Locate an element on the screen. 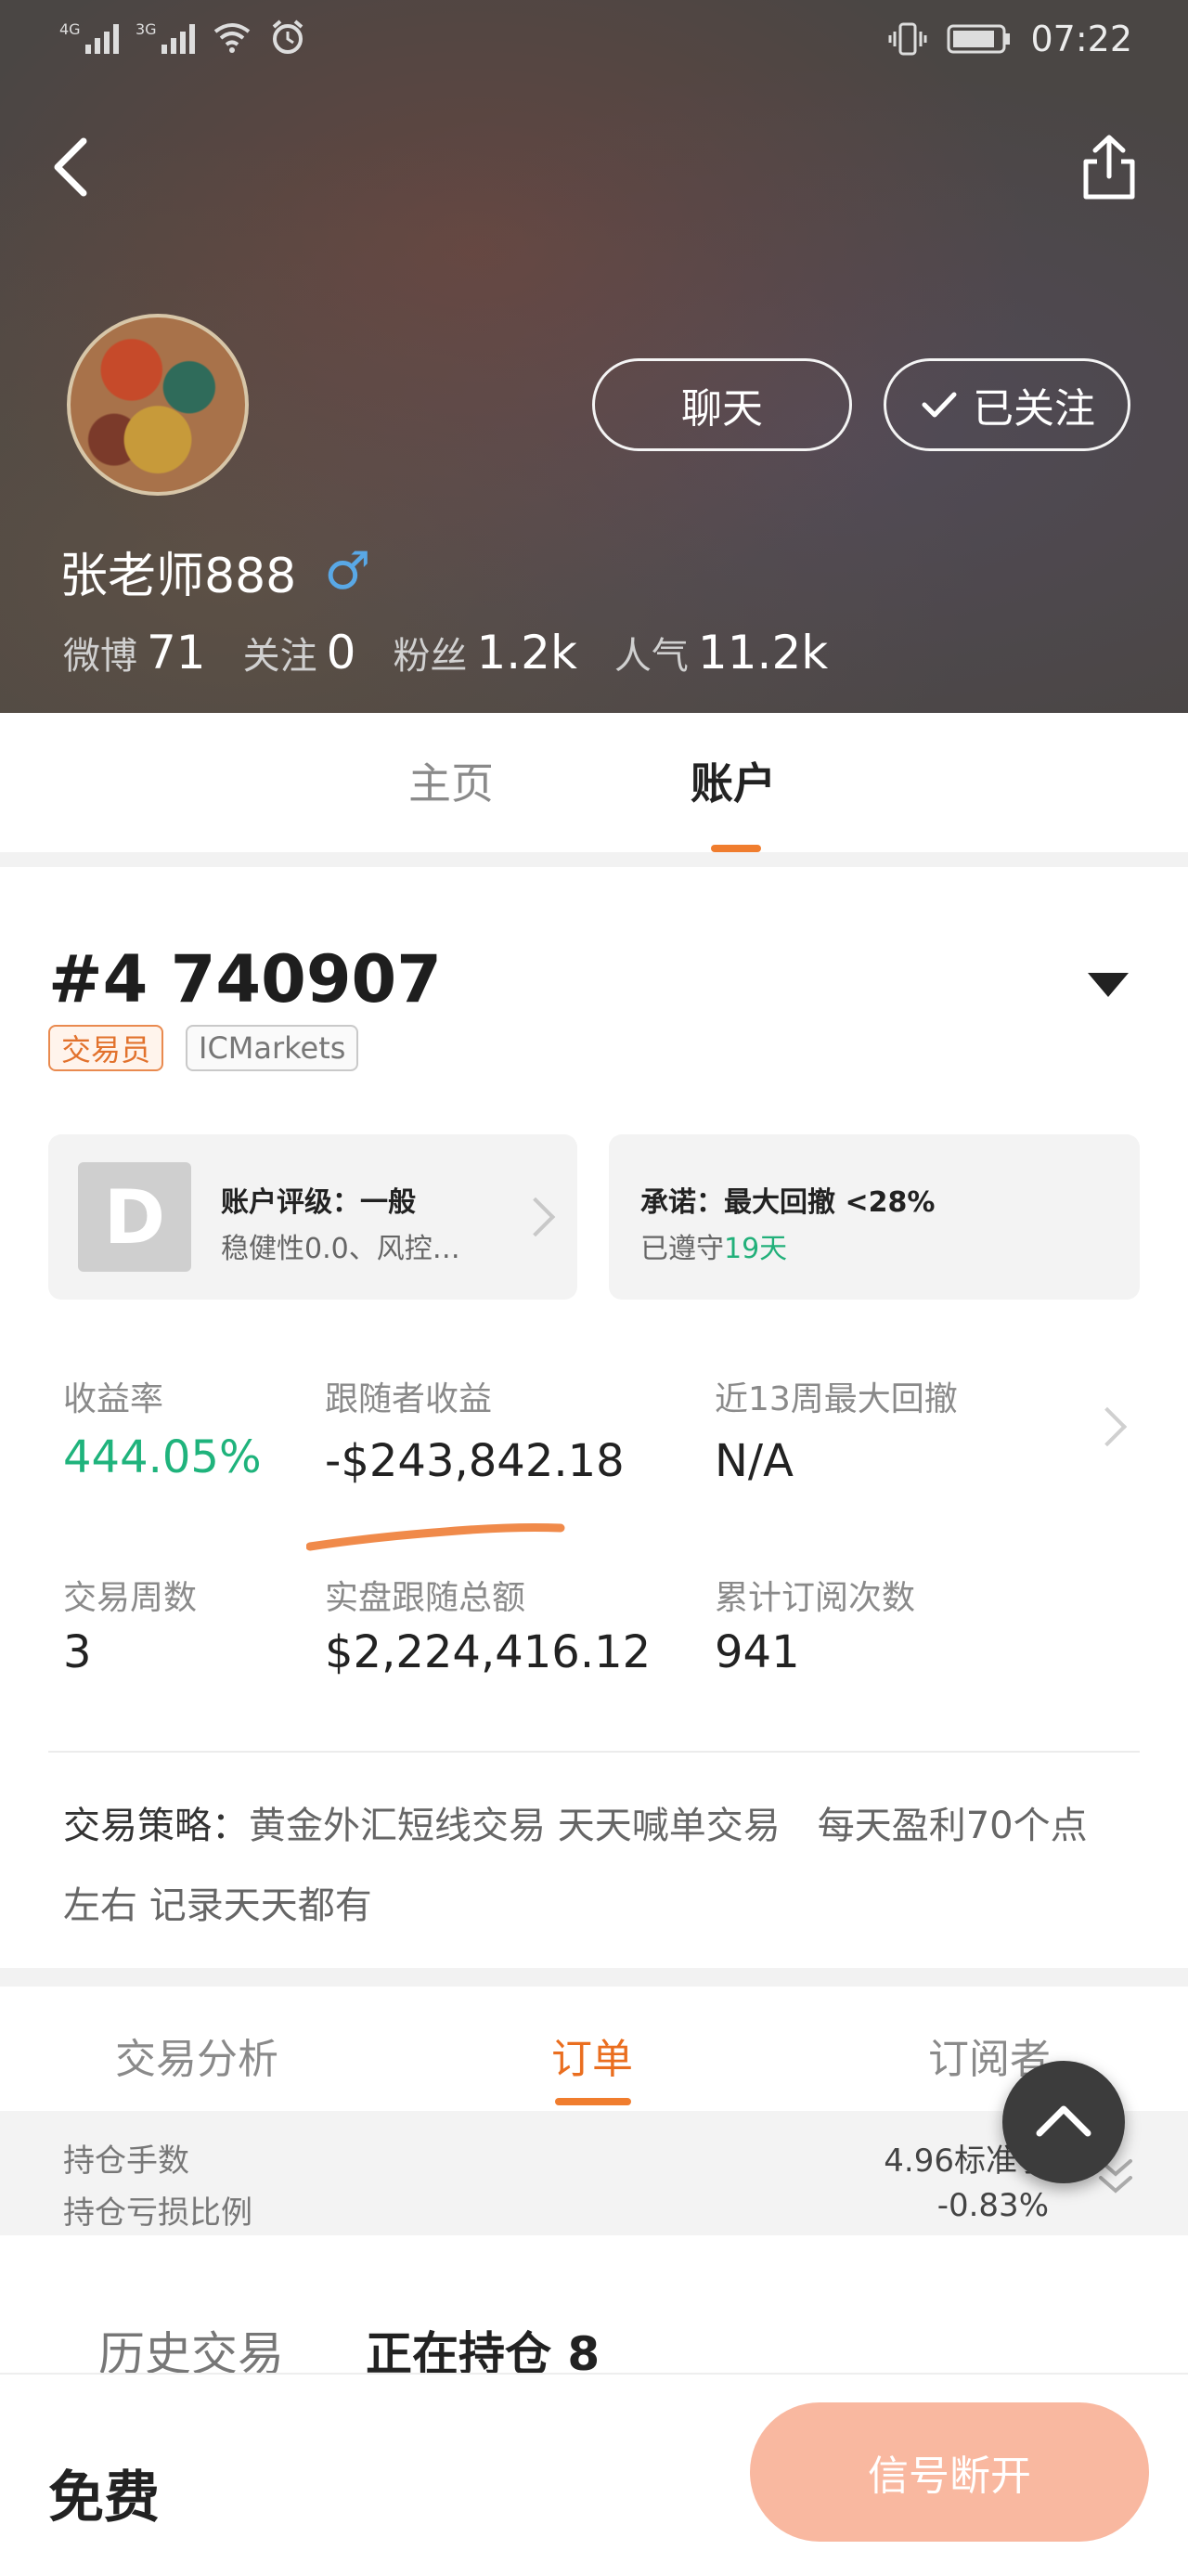 The width and height of the screenshot is (1188, 2576). return-value: 444.05% is located at coordinates (162, 1457).